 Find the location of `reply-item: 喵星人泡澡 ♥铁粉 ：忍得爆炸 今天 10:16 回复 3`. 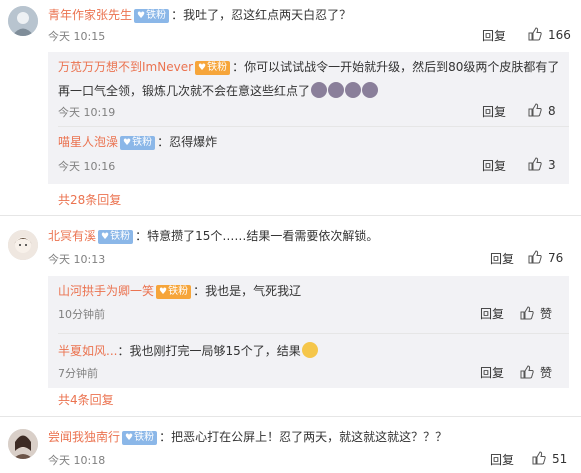

reply-item: 喵星人泡澡 ♥铁粉 ：忍得爆炸 今天 10:16 回复 3 is located at coordinates (307, 154).